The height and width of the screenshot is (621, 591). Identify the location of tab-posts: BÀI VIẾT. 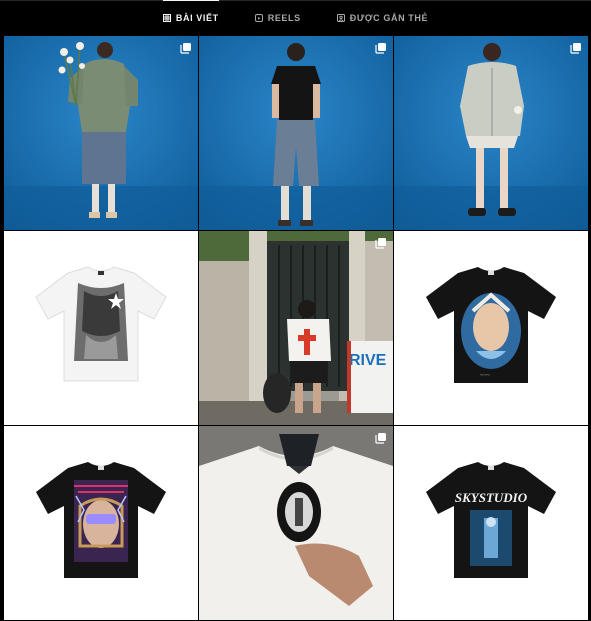
(190, 17).